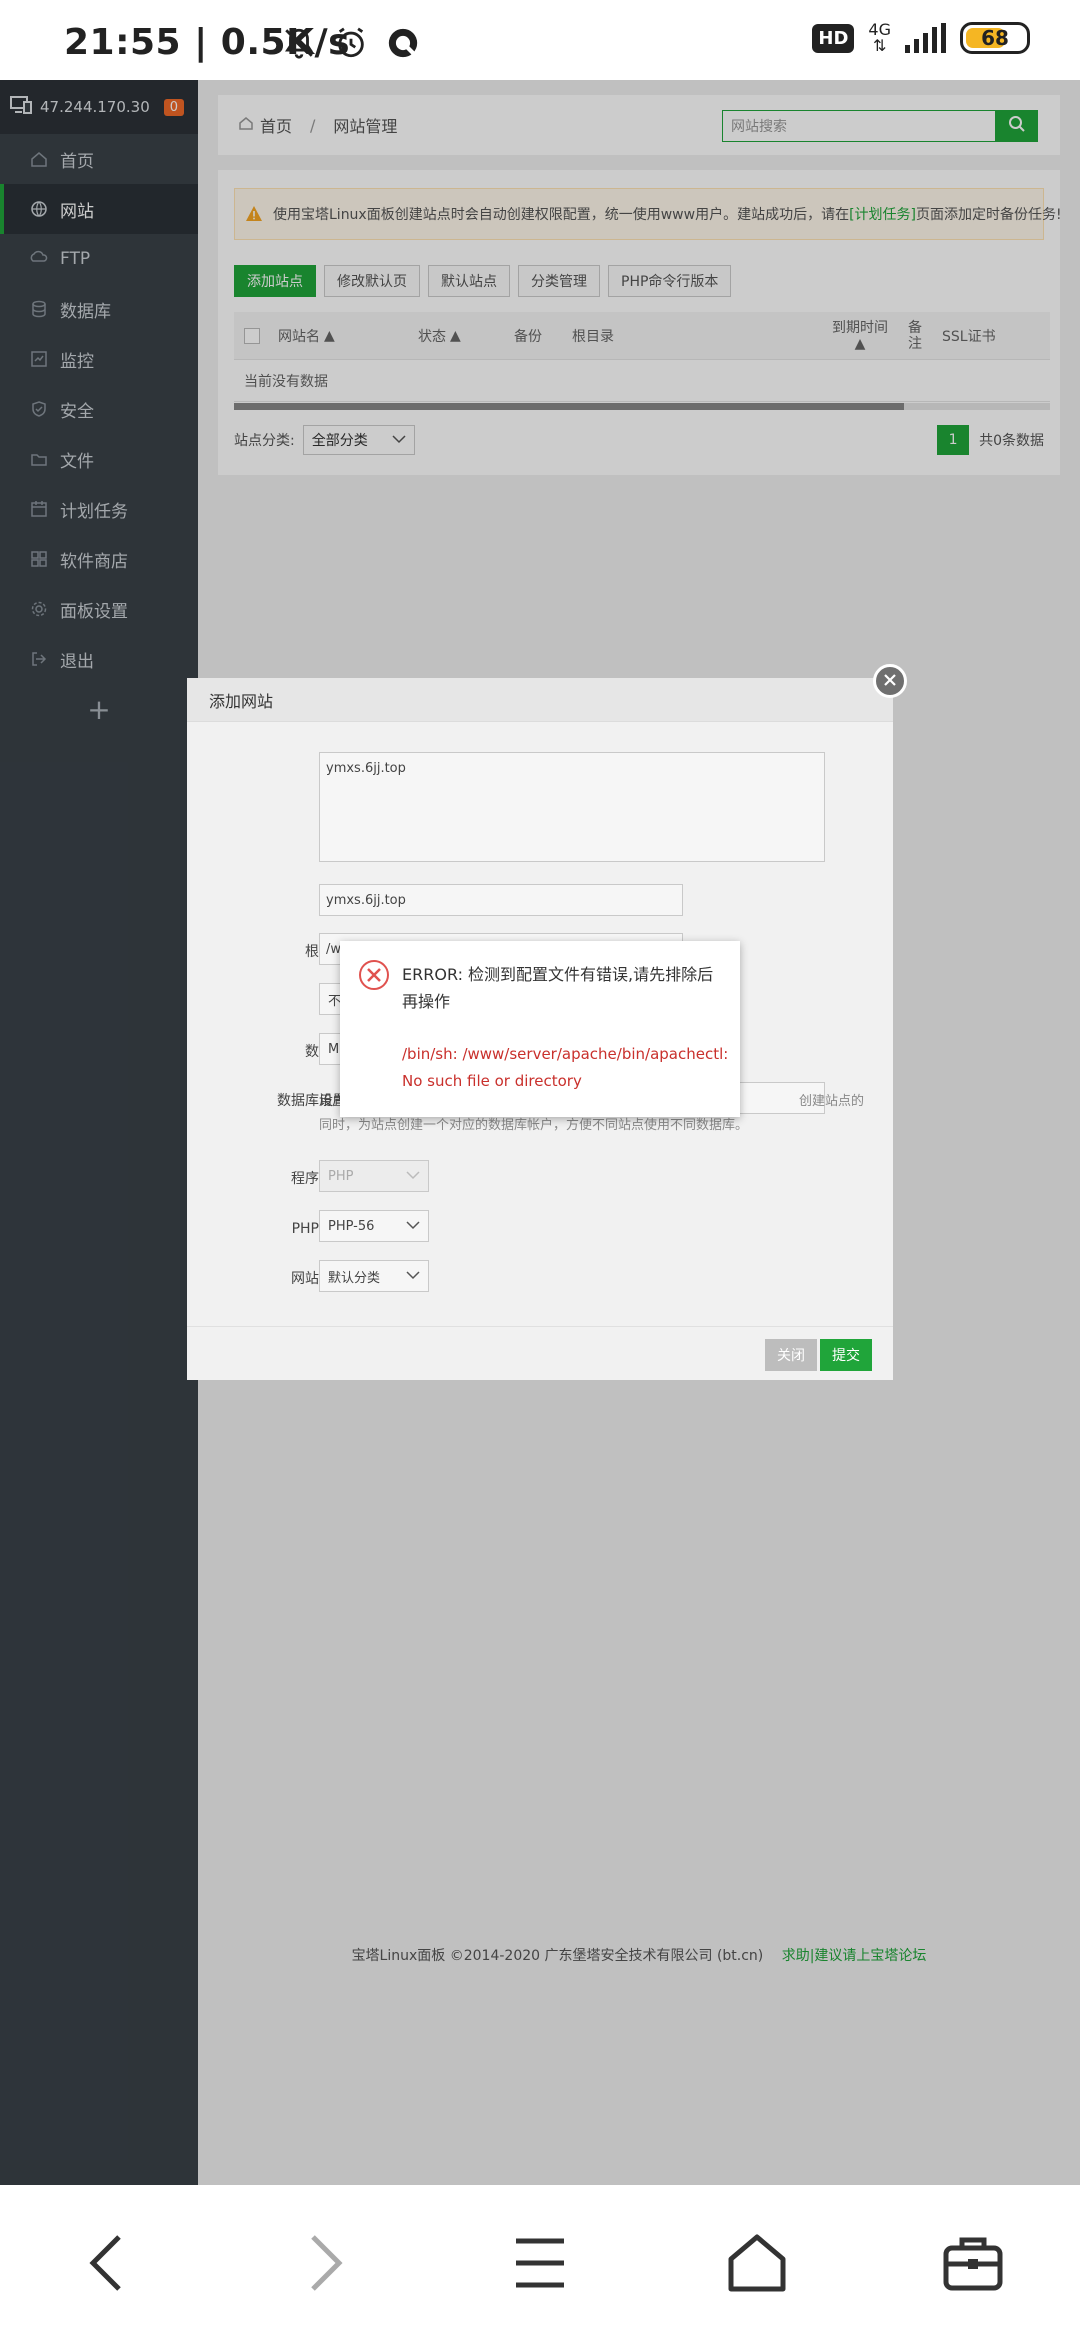  I want to click on menu-button, so click(540, 2265).